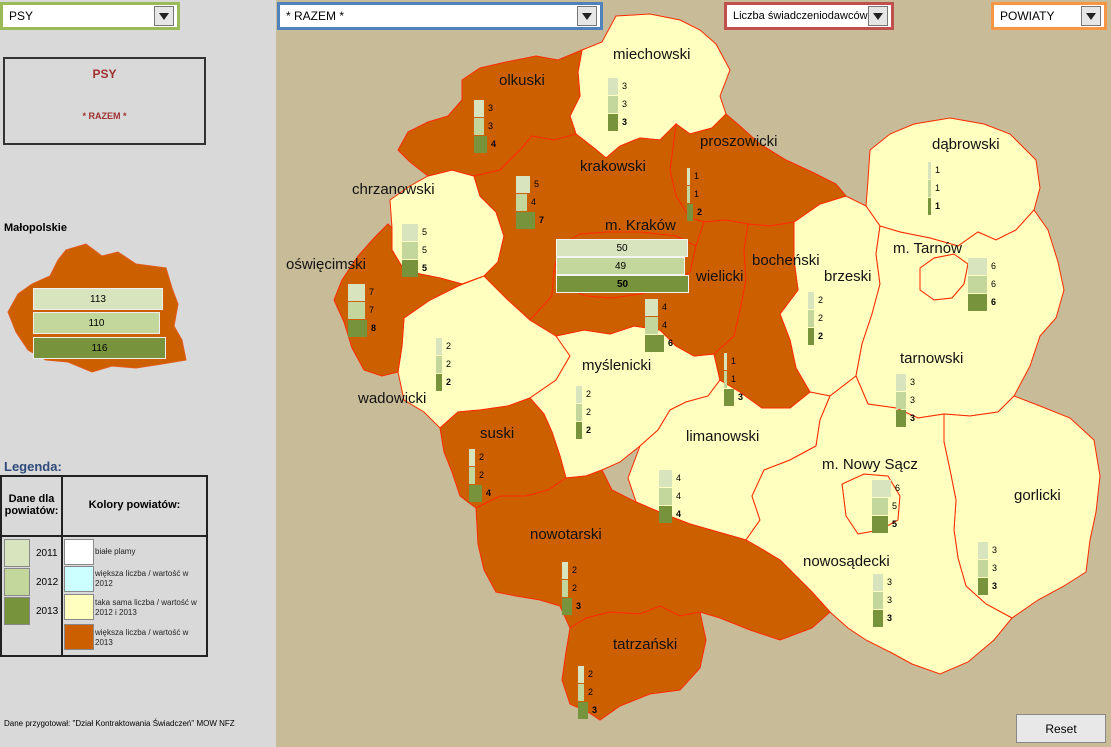 This screenshot has height=747, width=1111. I want to click on district-bar-suski-2012, so click(472, 475).